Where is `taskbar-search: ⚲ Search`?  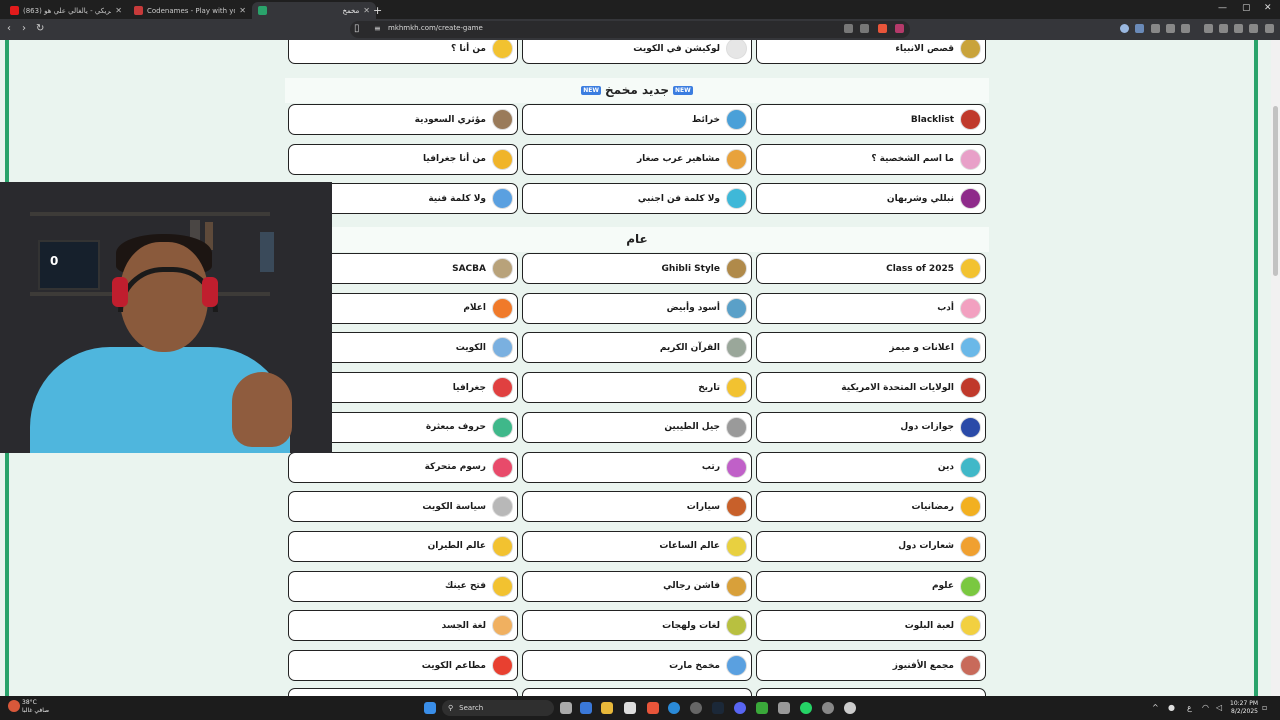
taskbar-search: ⚲ Search is located at coordinates (498, 708).